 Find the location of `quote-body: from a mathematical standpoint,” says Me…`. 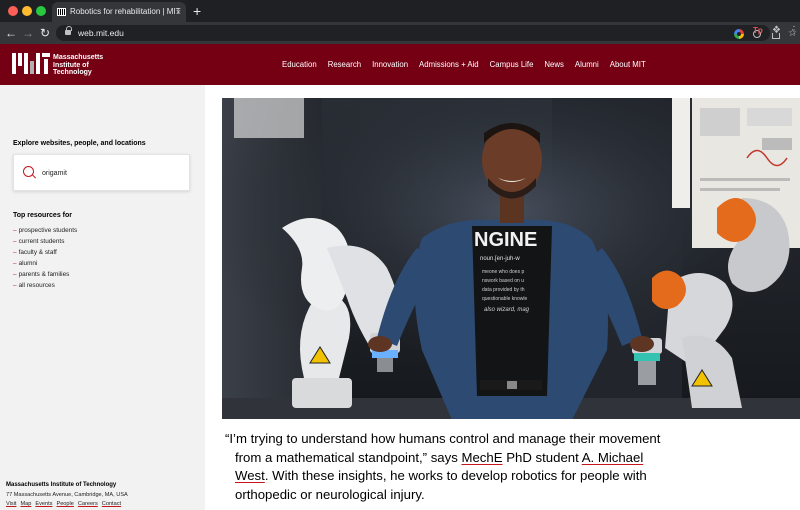

quote-body: from a mathematical standpoint,” says Me… is located at coordinates (441, 475).